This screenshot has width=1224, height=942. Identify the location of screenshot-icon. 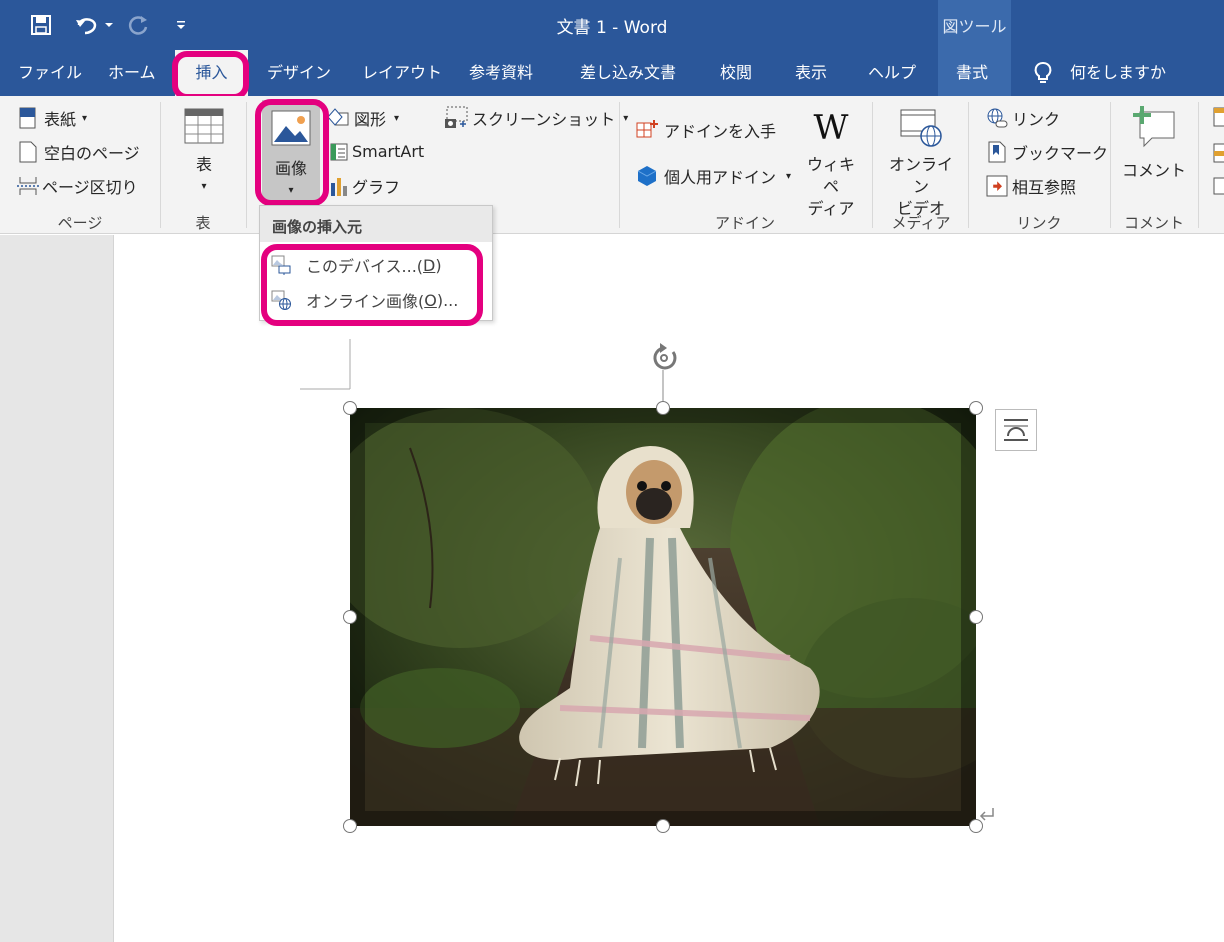
(457, 118).